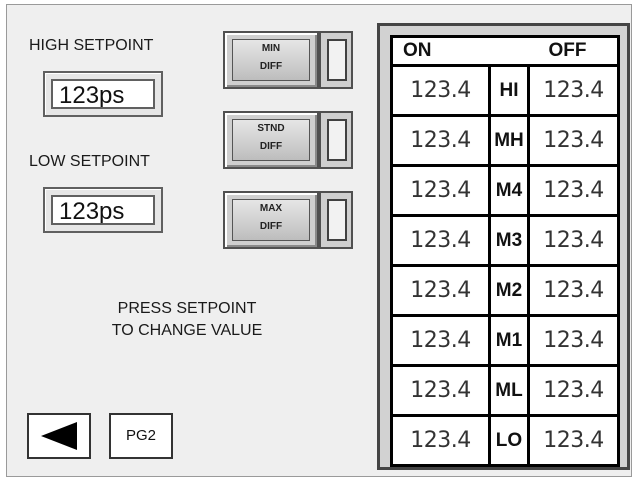 Image resolution: width=636 pixels, height=481 pixels. I want to click on table-row: 123.4 M3 123.4, so click(505, 242).